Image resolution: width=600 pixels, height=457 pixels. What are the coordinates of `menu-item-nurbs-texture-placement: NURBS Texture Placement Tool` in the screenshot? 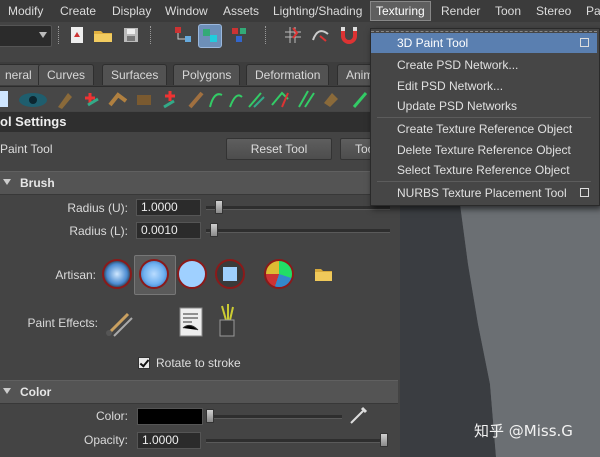 It's located at (484, 193).